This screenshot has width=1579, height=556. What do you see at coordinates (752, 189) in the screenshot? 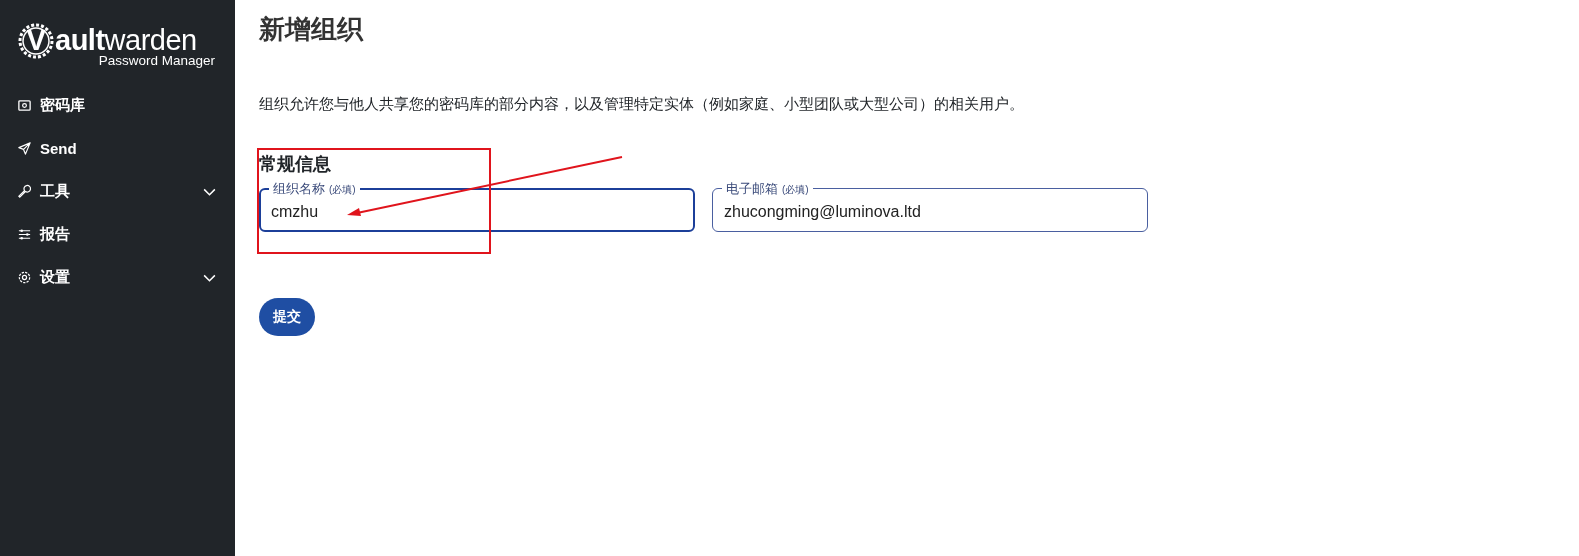
I see `field-label: 电子邮箱` at bounding box center [752, 189].